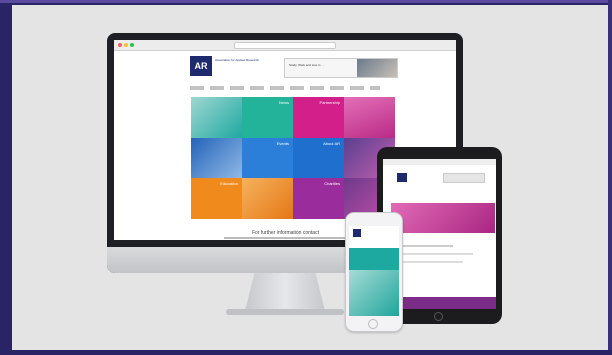  What do you see at coordinates (237, 60) in the screenshot?
I see `site-logo-text: Association for Applied Research` at bounding box center [237, 60].